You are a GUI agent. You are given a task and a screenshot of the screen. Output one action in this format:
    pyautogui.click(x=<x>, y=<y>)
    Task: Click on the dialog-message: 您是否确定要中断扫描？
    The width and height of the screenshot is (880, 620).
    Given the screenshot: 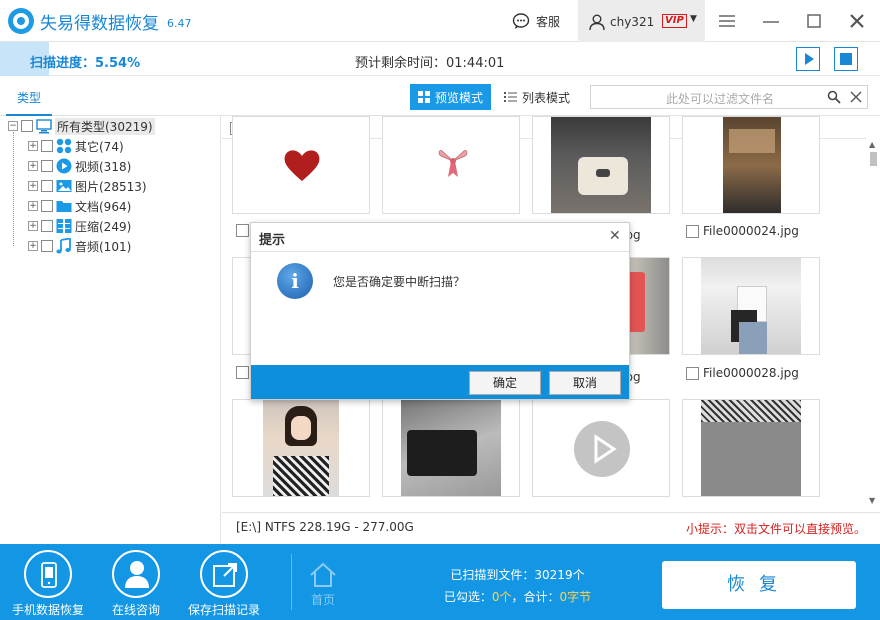 What is the action you would take?
    pyautogui.click(x=399, y=282)
    